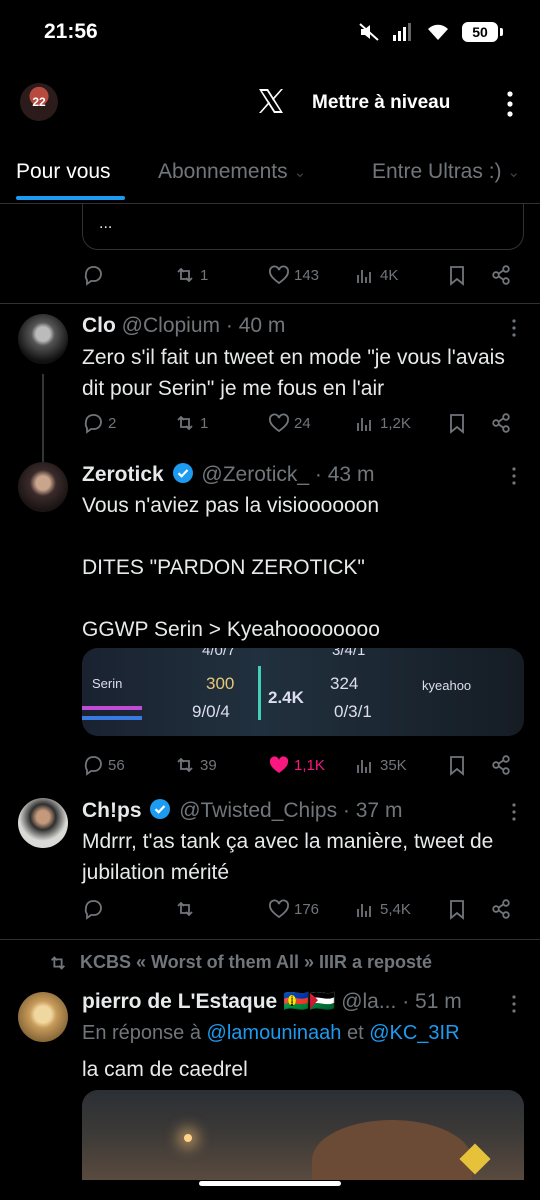 The height and width of the screenshot is (1200, 540). Describe the element at coordinates (219, 653) in the screenshot. I see `media-text: 4/0/7` at that location.